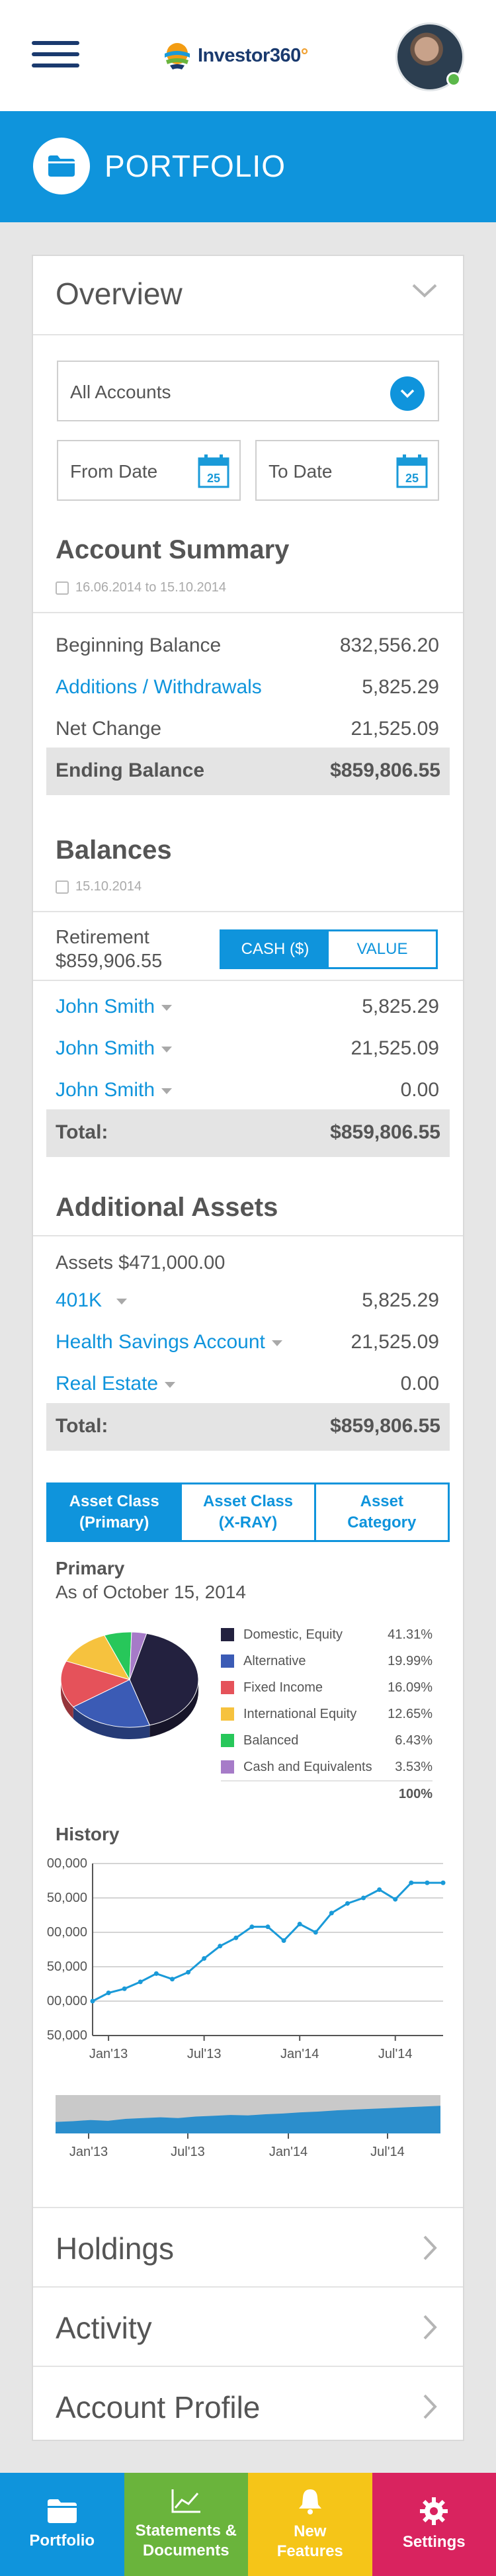 Image resolution: width=496 pixels, height=2576 pixels. I want to click on nav-new-features: New Features, so click(310, 2524).